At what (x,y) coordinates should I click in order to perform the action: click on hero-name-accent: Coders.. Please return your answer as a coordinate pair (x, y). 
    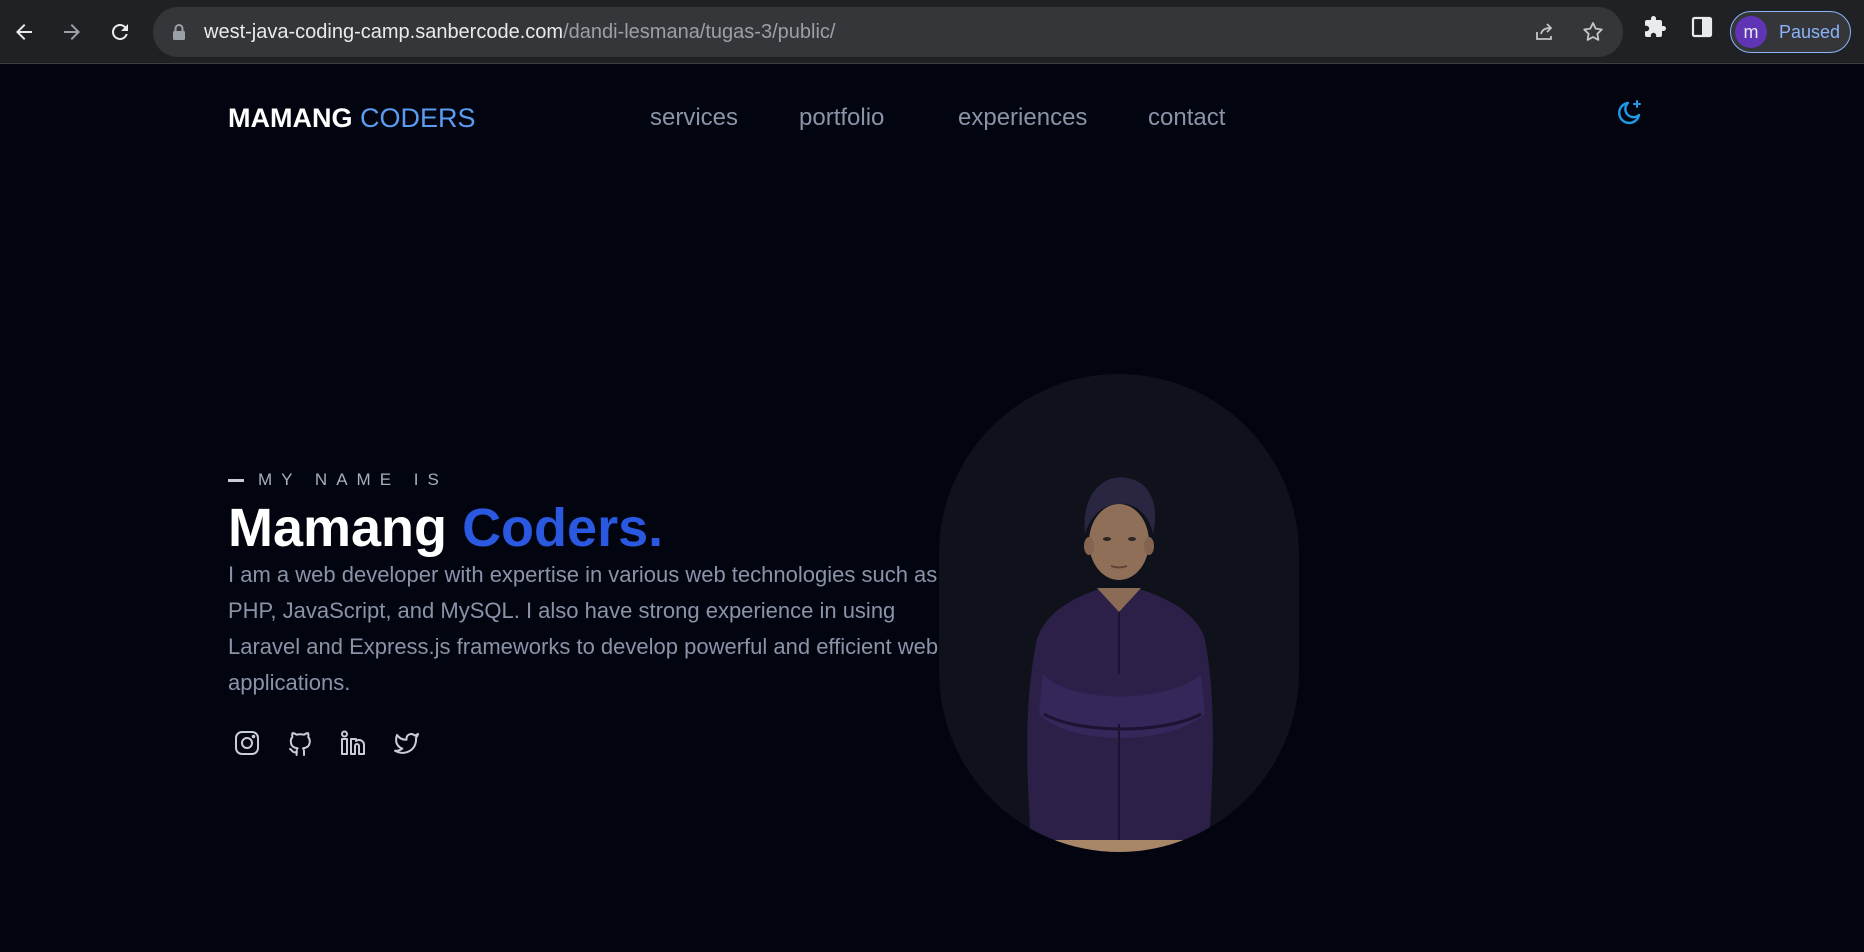
    Looking at the image, I should click on (563, 528).